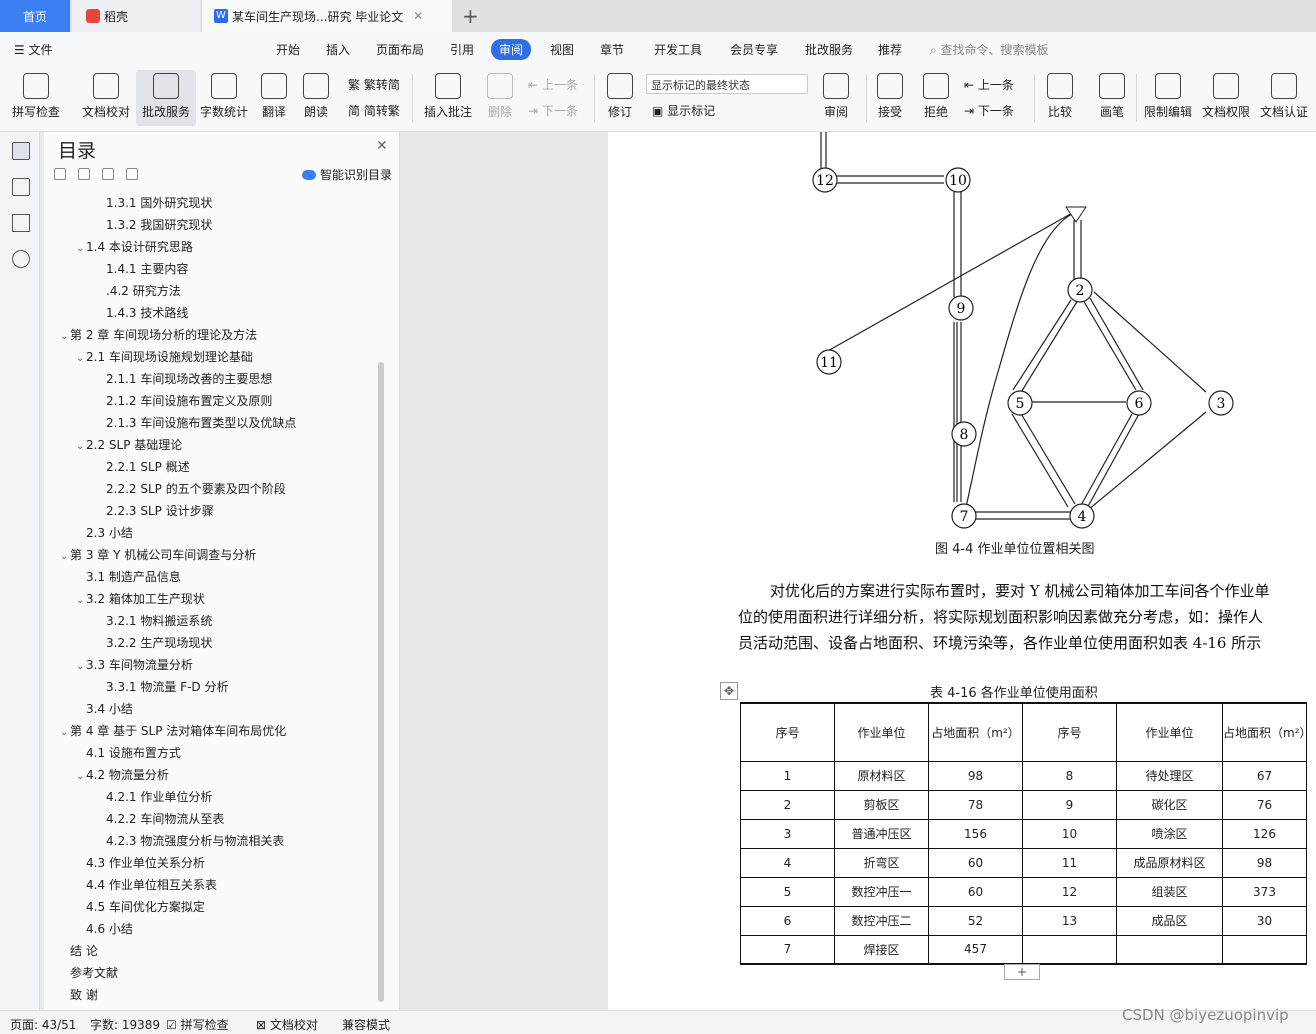 The width and height of the screenshot is (1316, 1034). I want to click on toc-item: ⌄ 4.2 物流量分析, so click(122, 774).